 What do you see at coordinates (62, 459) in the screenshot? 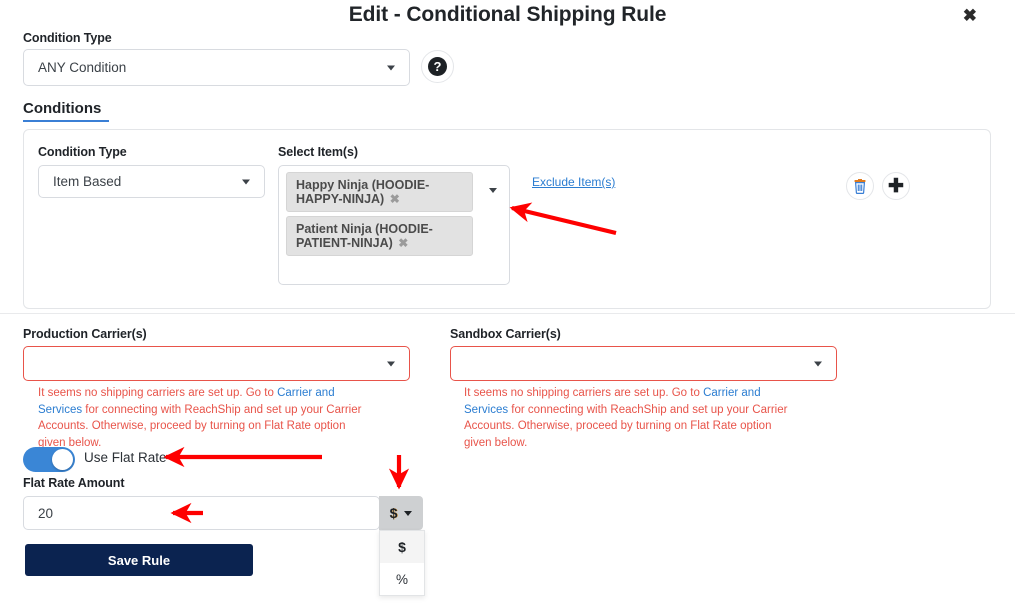
I see `toggle-knob` at bounding box center [62, 459].